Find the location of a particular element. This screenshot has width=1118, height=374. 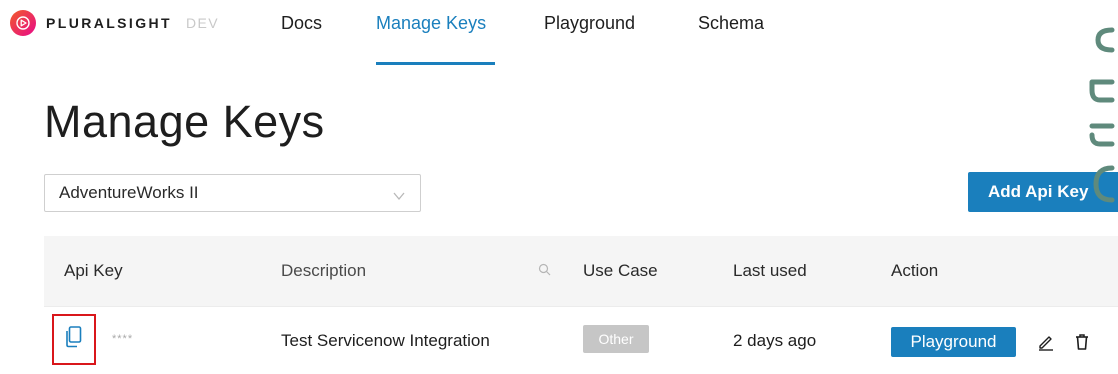

copy-icon is located at coordinates (74, 339).